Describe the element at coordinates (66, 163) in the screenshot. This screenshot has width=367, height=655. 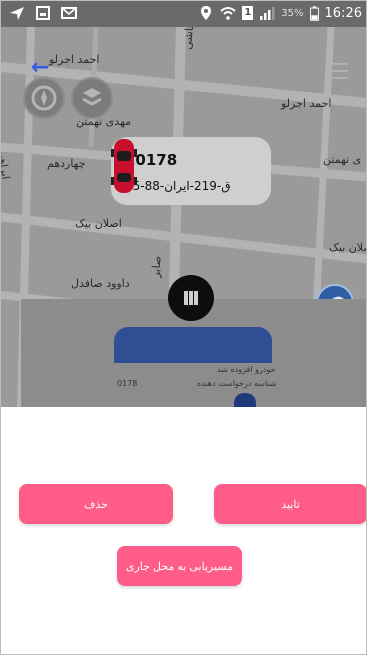
I see `street-label: چهاردهم` at that location.